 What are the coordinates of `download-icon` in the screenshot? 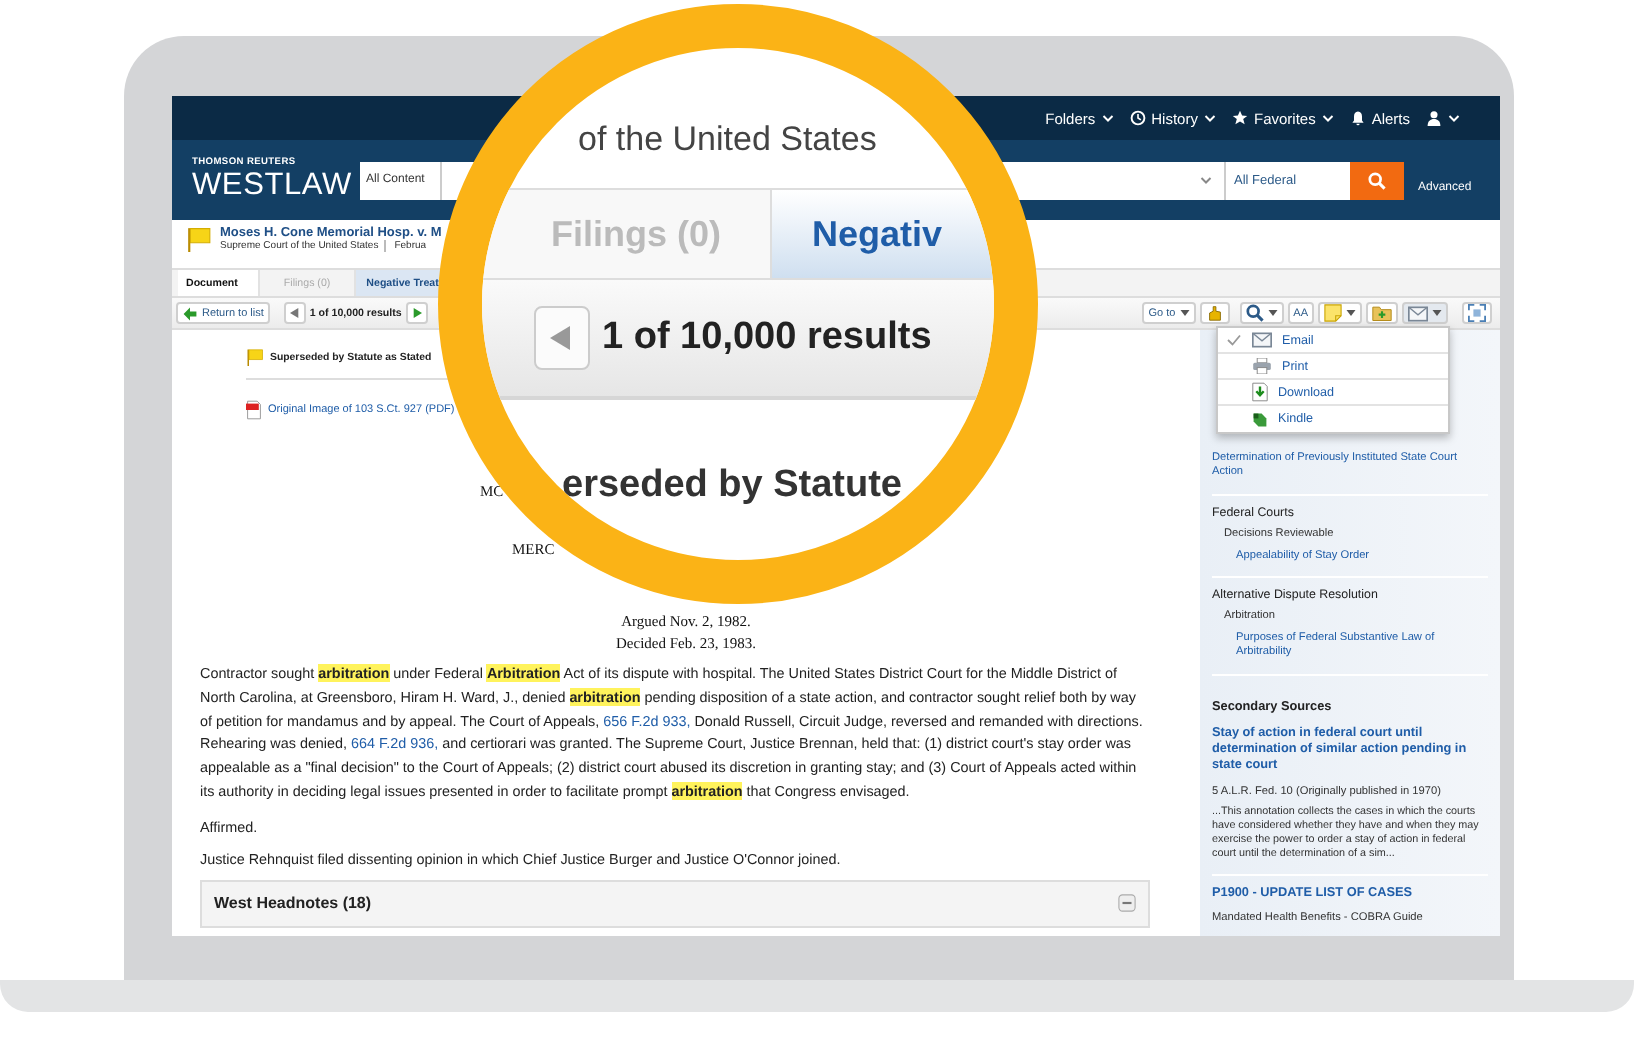 It's located at (1260, 392).